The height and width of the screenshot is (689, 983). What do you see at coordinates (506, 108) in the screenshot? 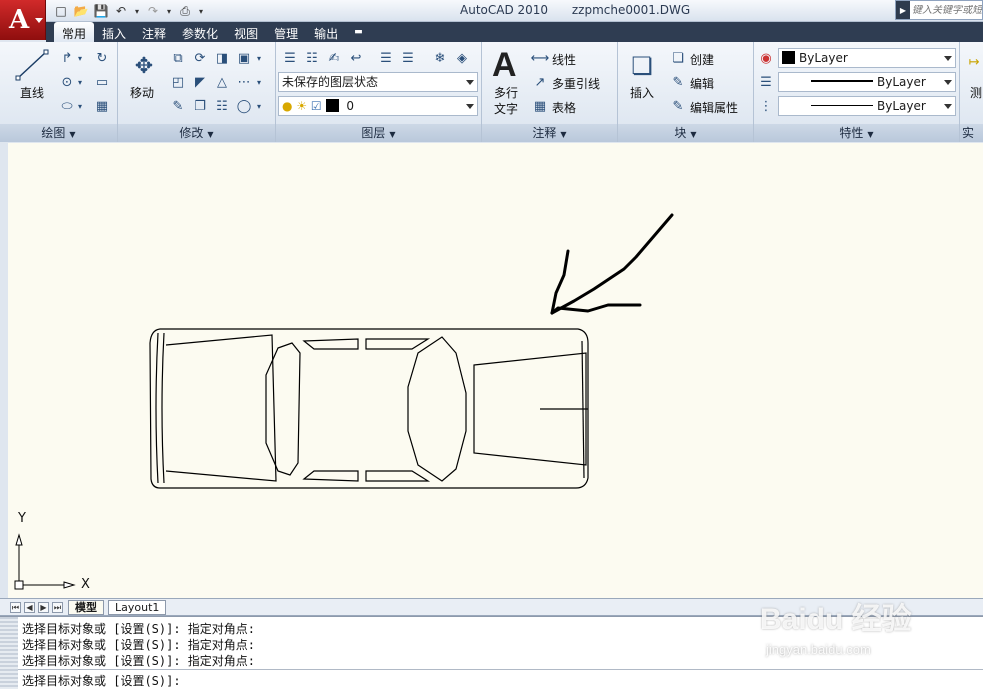
I see `mtext-label-2: 文字` at bounding box center [506, 108].